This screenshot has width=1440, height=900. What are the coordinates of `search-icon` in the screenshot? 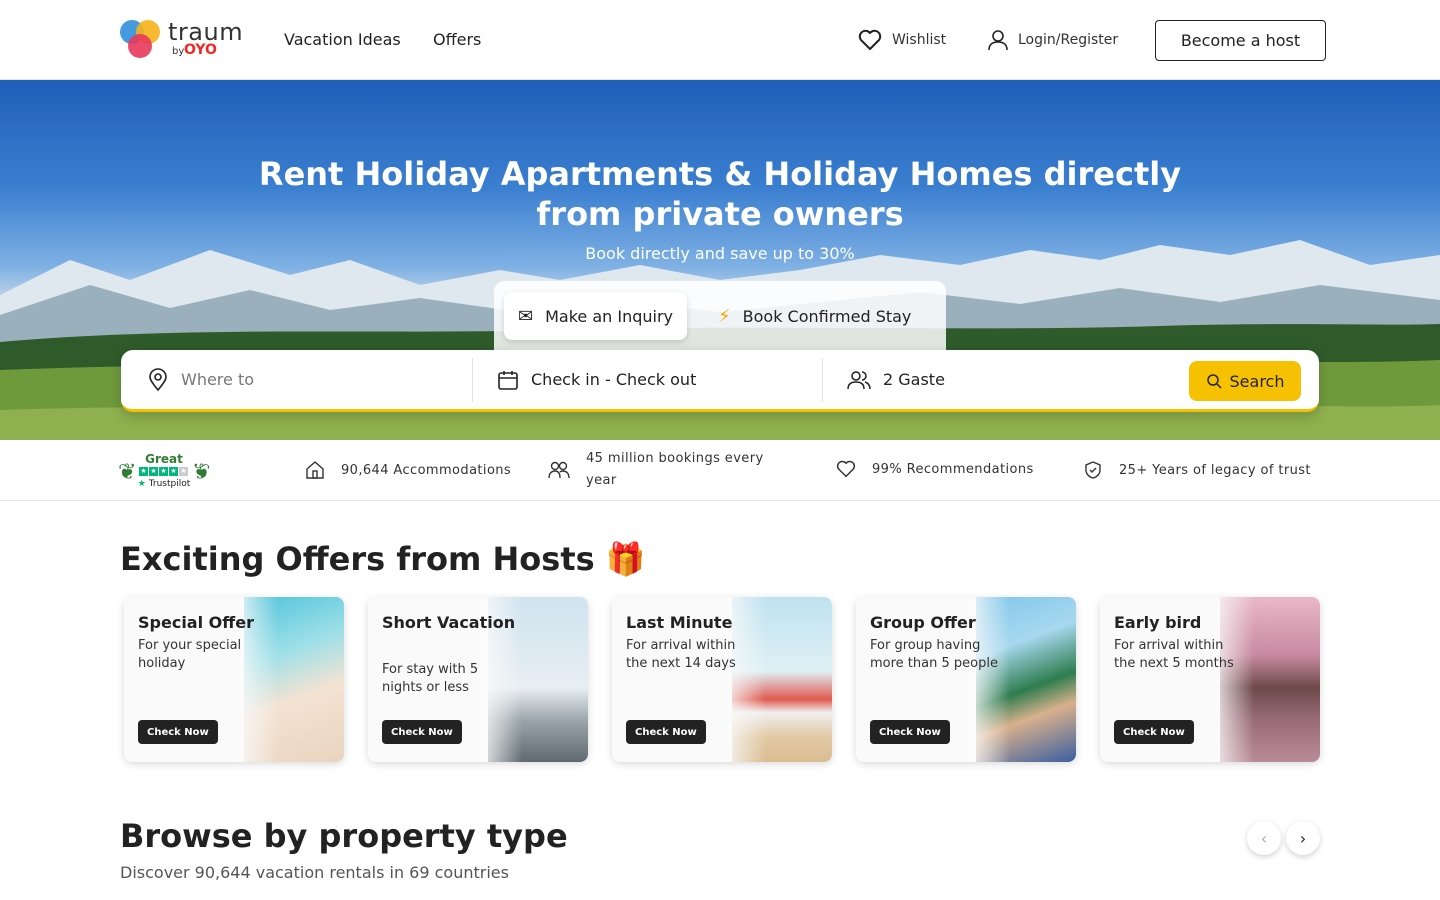 It's located at (1214, 381).